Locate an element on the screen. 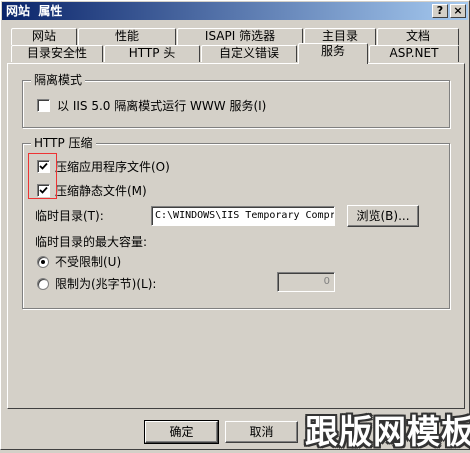 The width and height of the screenshot is (470, 453). compress-static-files-label: 压缩静态文件(M) is located at coordinates (101, 191).